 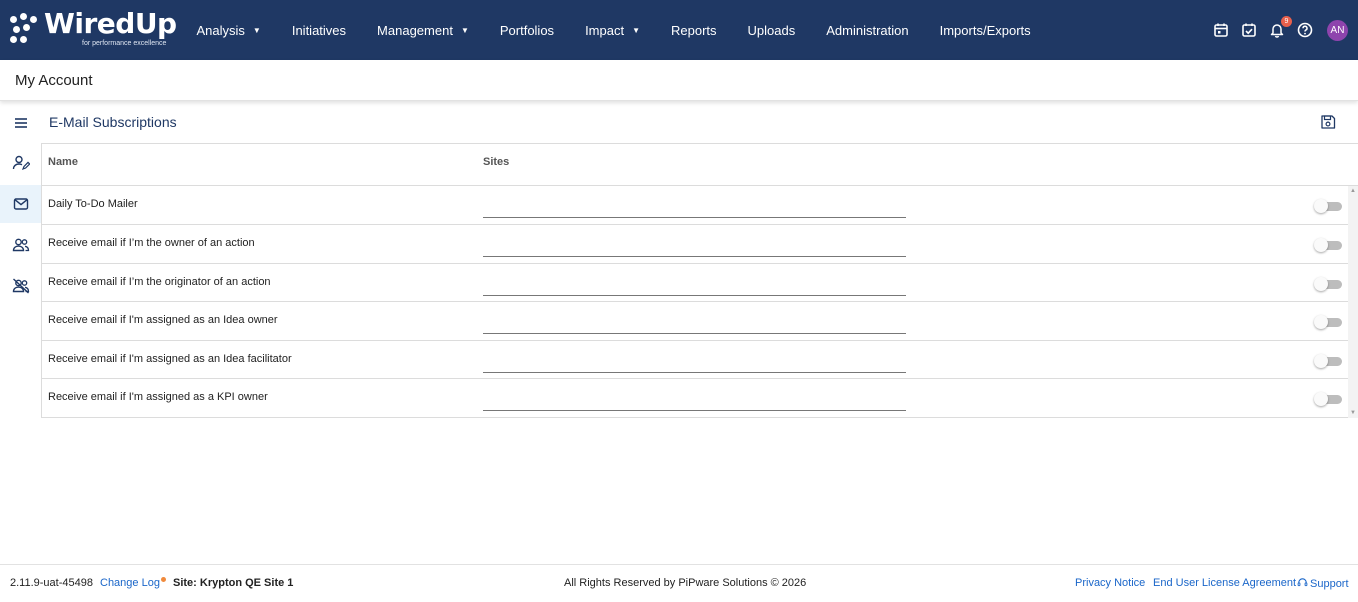 I want to click on logo-tagline: for performance excellence, so click(x=124, y=43).